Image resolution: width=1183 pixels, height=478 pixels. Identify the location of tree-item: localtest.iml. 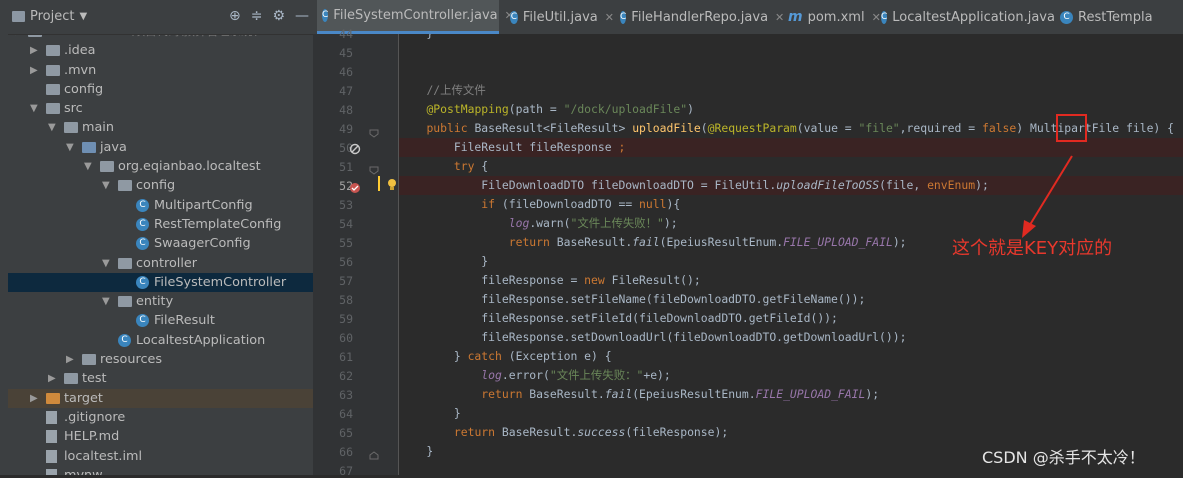
(160, 456).